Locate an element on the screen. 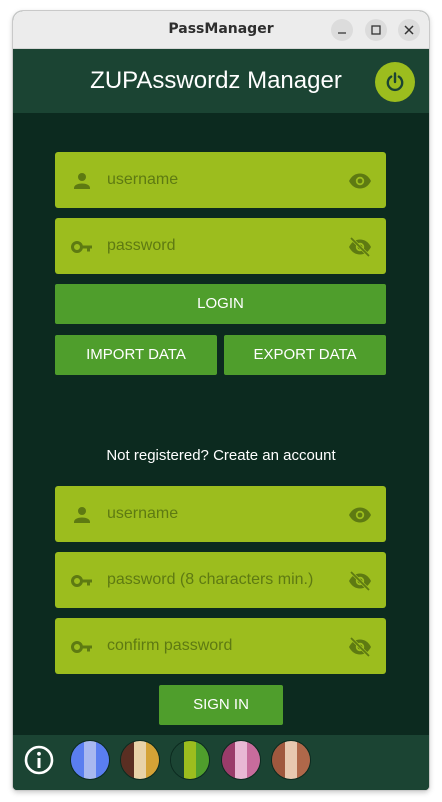 The height and width of the screenshot is (802, 442). info-icon is located at coordinates (39, 760).